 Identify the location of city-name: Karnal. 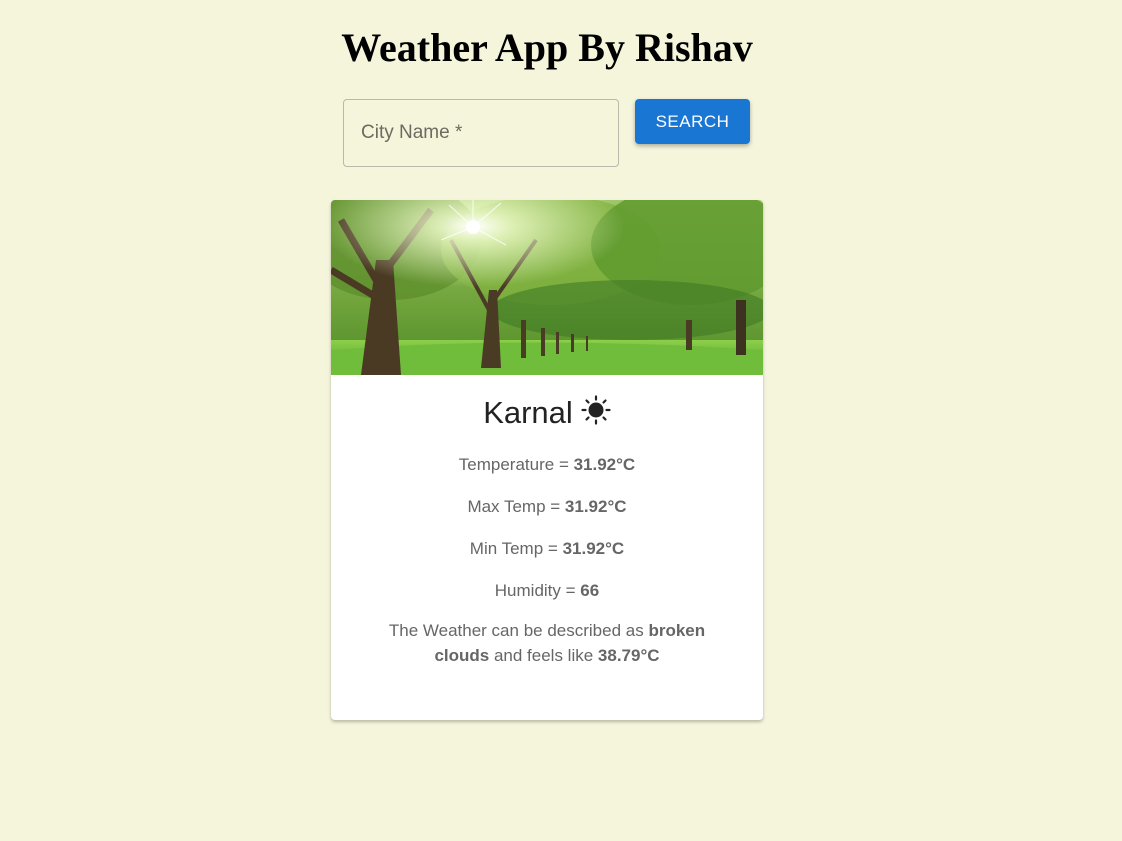
(528, 412).